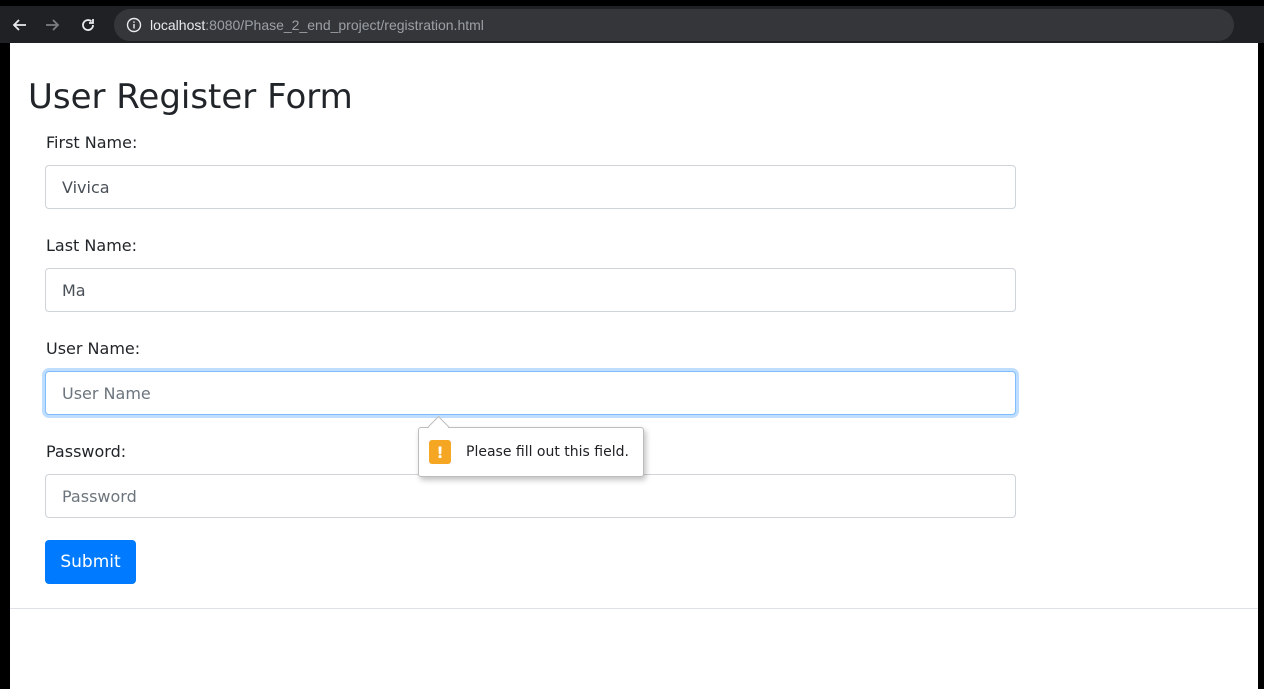 The width and height of the screenshot is (1264, 689). Describe the element at coordinates (530, 496) in the screenshot. I see `password-field` at that location.